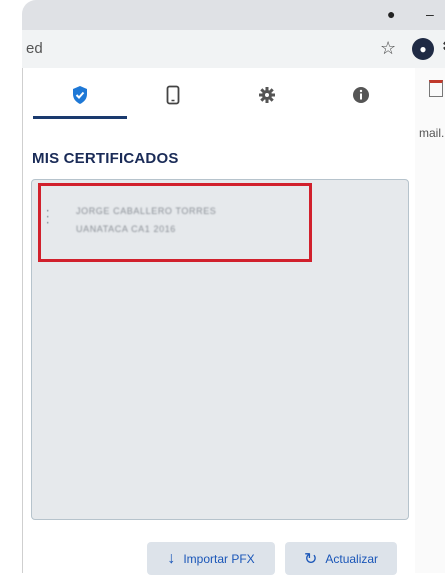 This screenshot has height=575, width=445. What do you see at coordinates (34, 48) in the screenshot?
I see `url-text: ed` at bounding box center [34, 48].